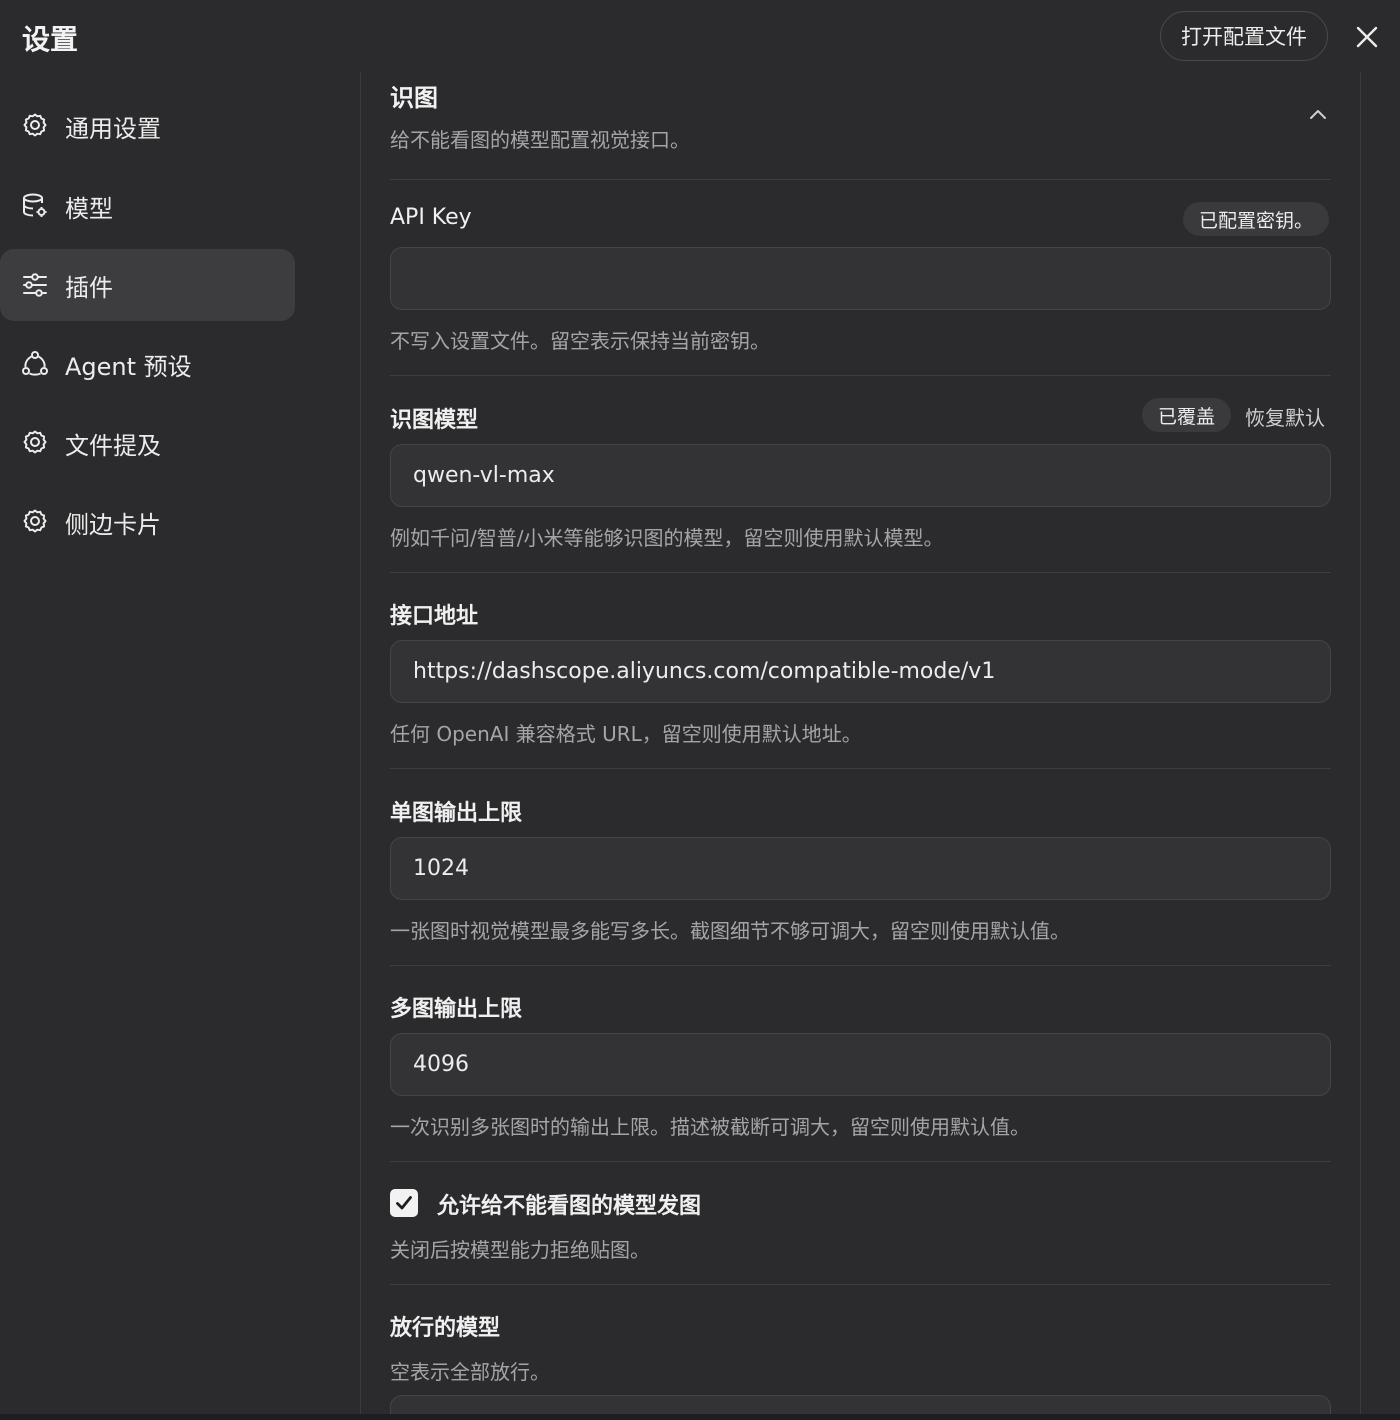  What do you see at coordinates (1256, 219) in the screenshot?
I see `key-configured-badge: 已配置密钥。` at bounding box center [1256, 219].